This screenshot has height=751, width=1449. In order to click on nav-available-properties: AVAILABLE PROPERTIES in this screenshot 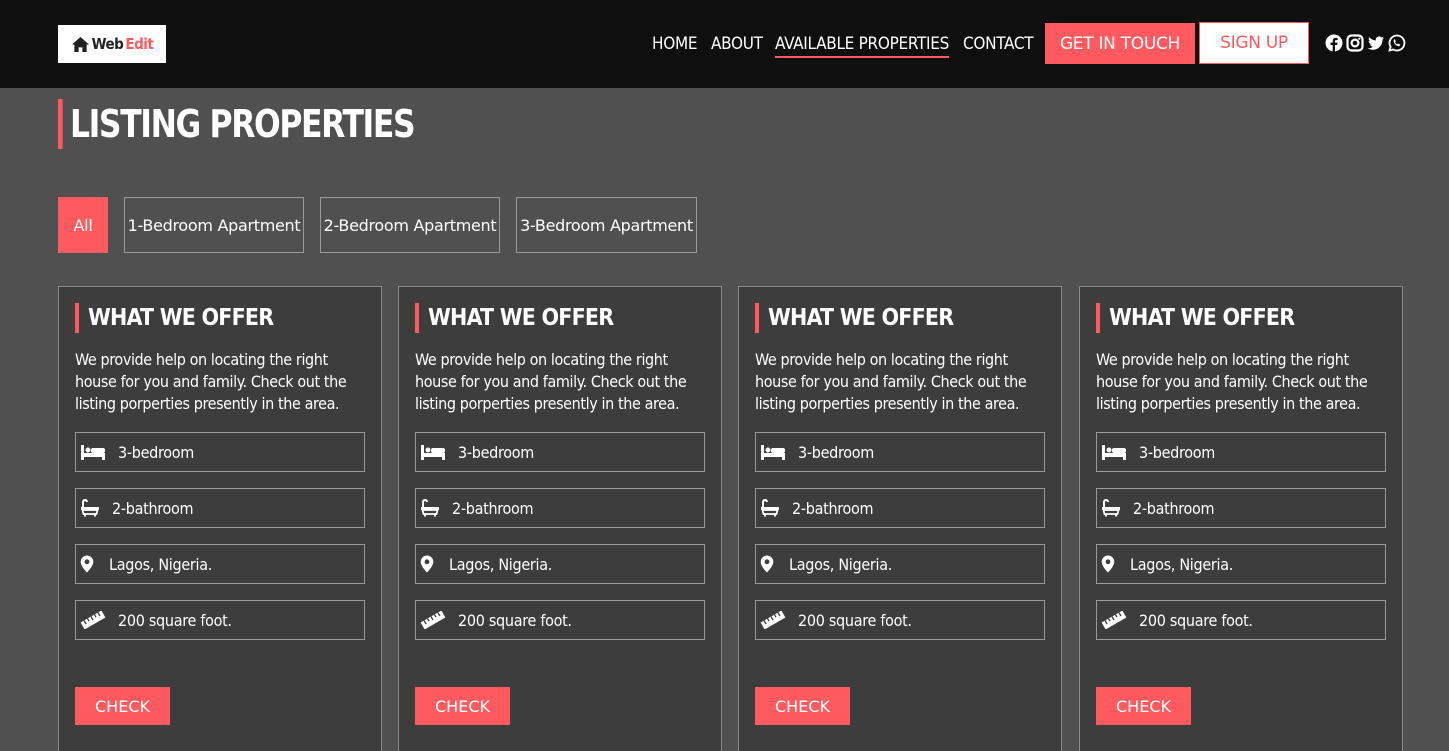, I will do `click(862, 46)`.